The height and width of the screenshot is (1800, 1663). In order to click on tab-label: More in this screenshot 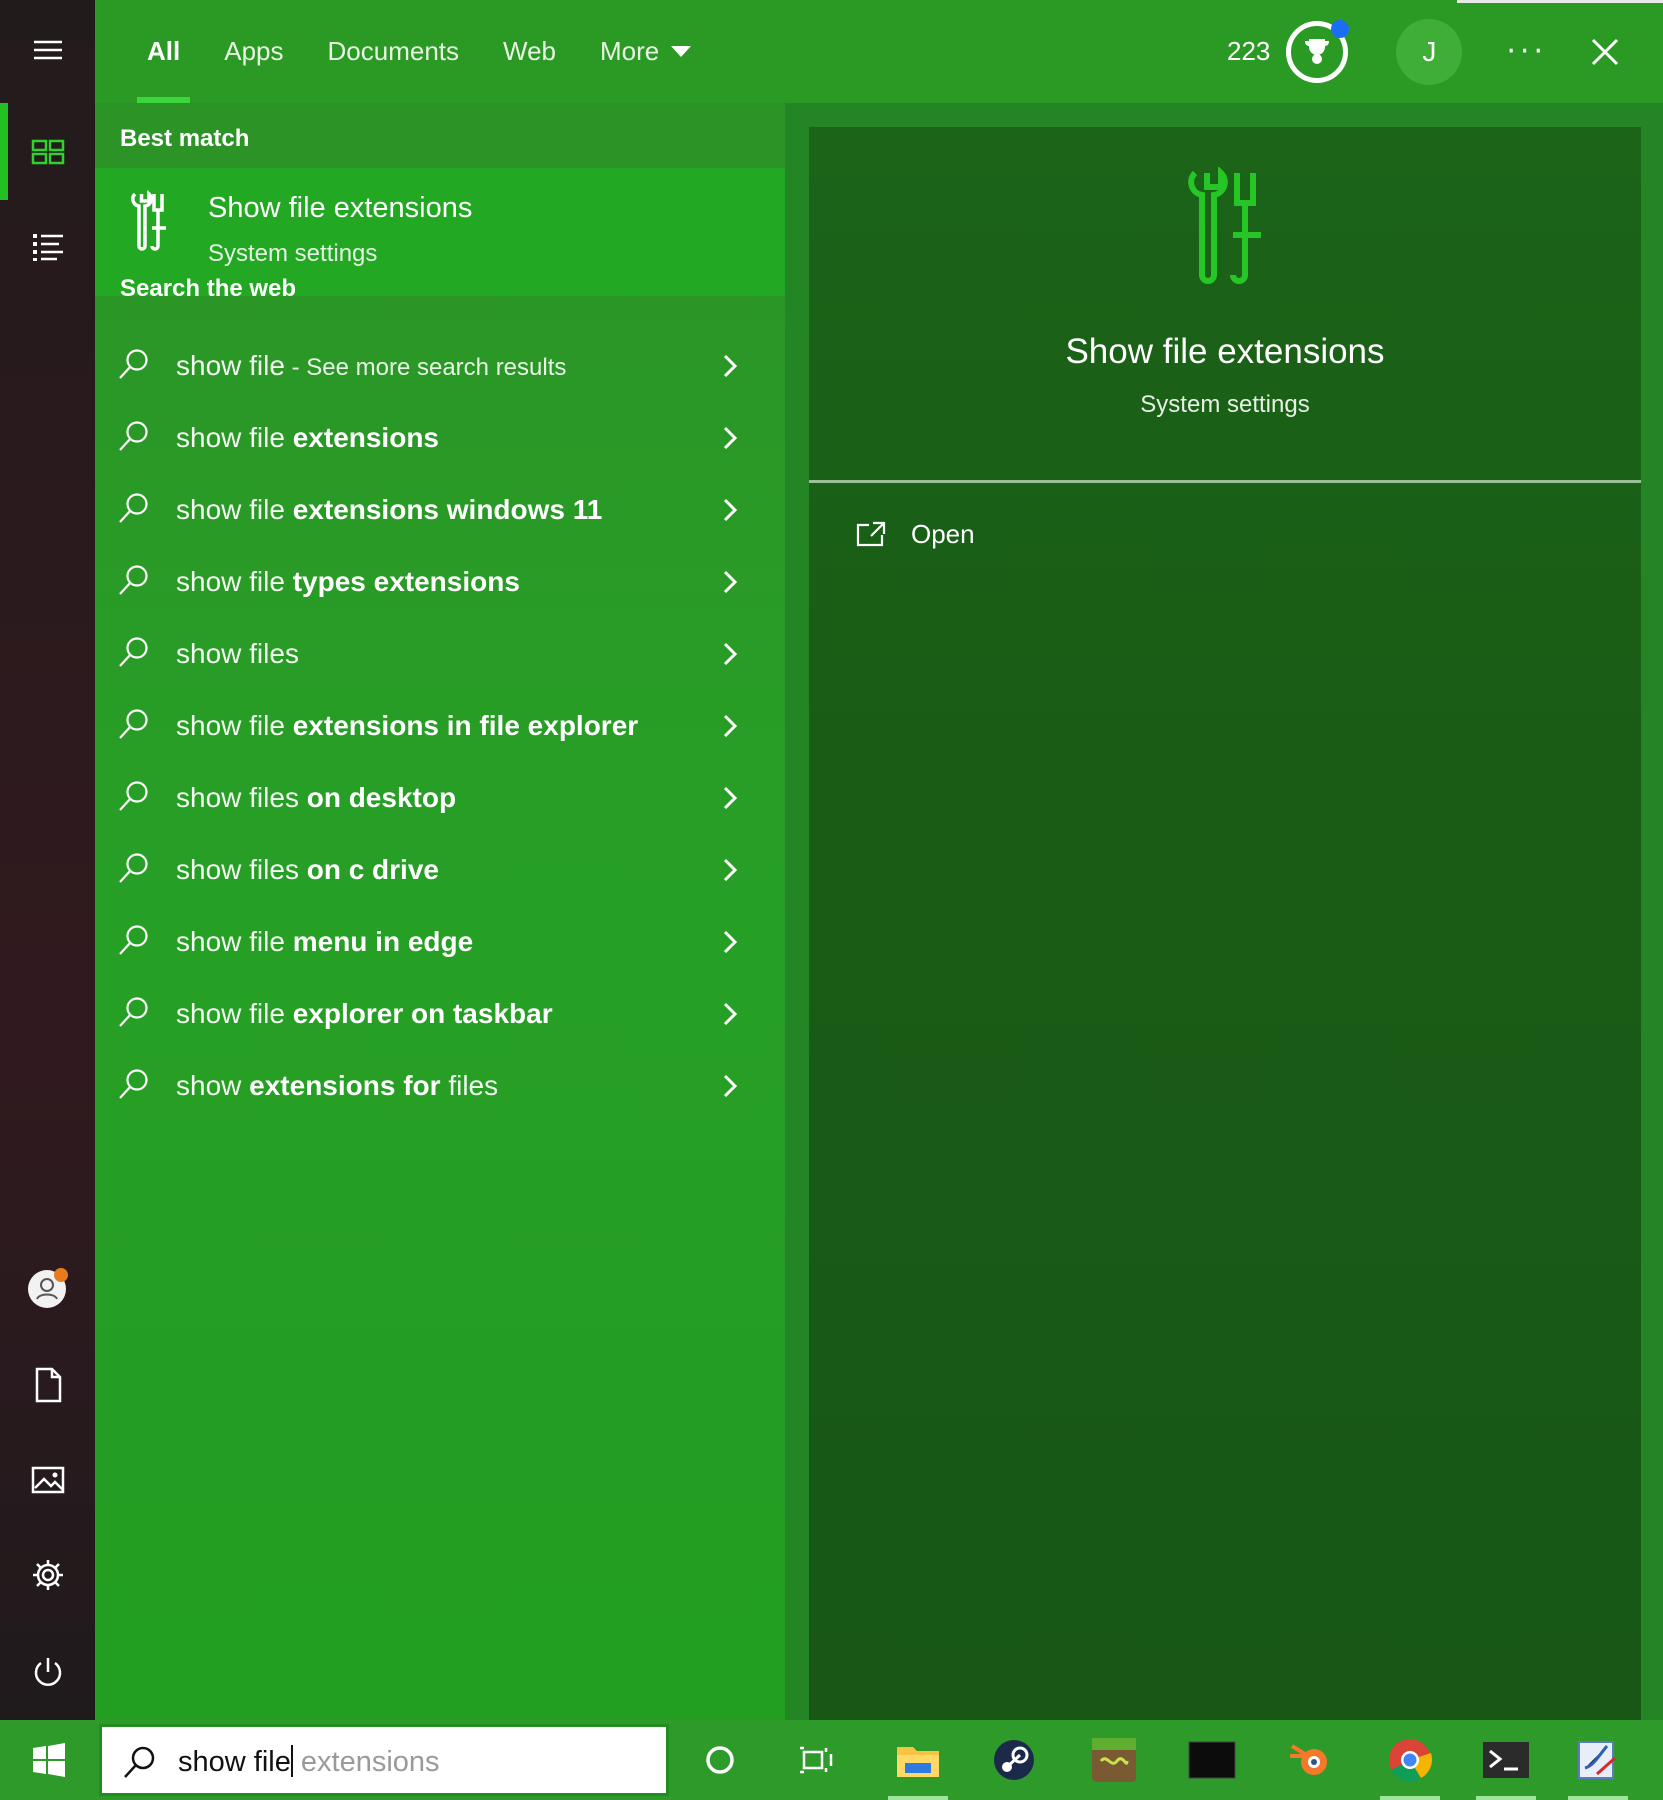, I will do `click(630, 51)`.